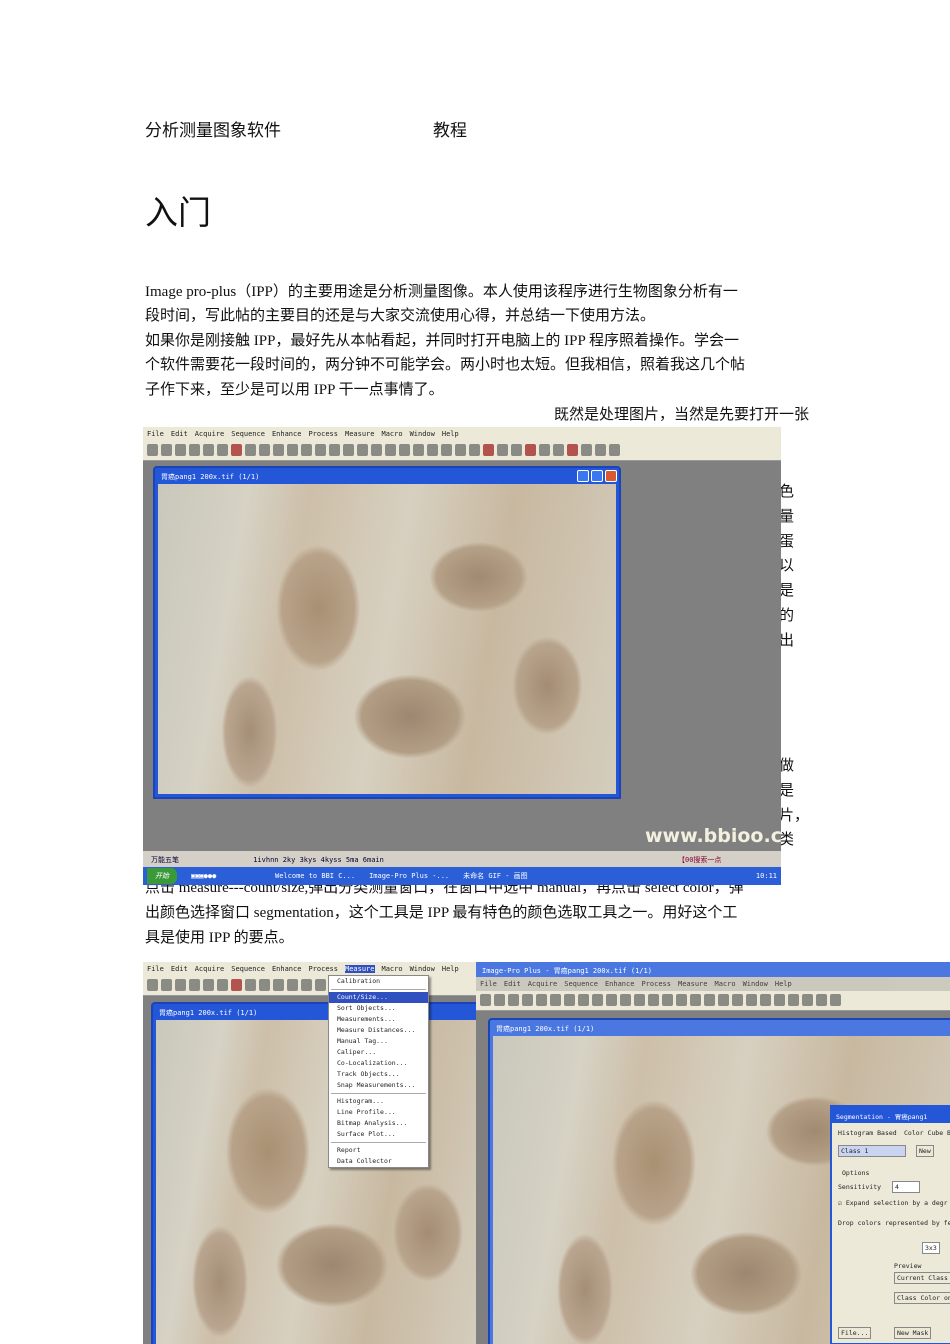 This screenshot has height=1344, width=950. Describe the element at coordinates (292, 450) in the screenshot. I see `rectangle-icon` at that location.